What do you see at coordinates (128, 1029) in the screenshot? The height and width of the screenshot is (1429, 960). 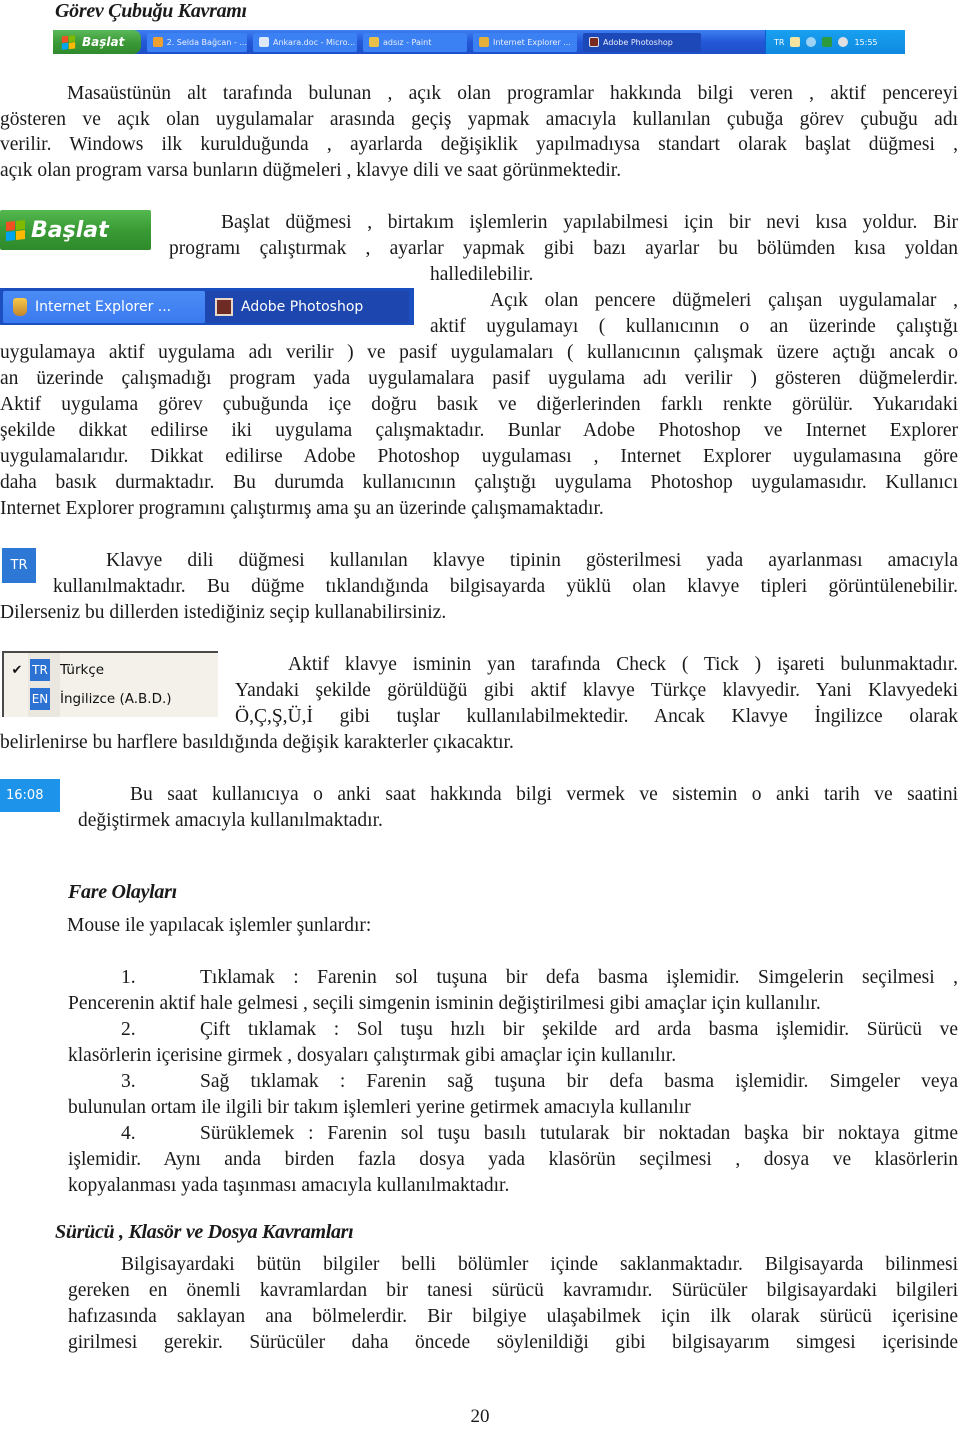 I see `list-number: 2.` at bounding box center [128, 1029].